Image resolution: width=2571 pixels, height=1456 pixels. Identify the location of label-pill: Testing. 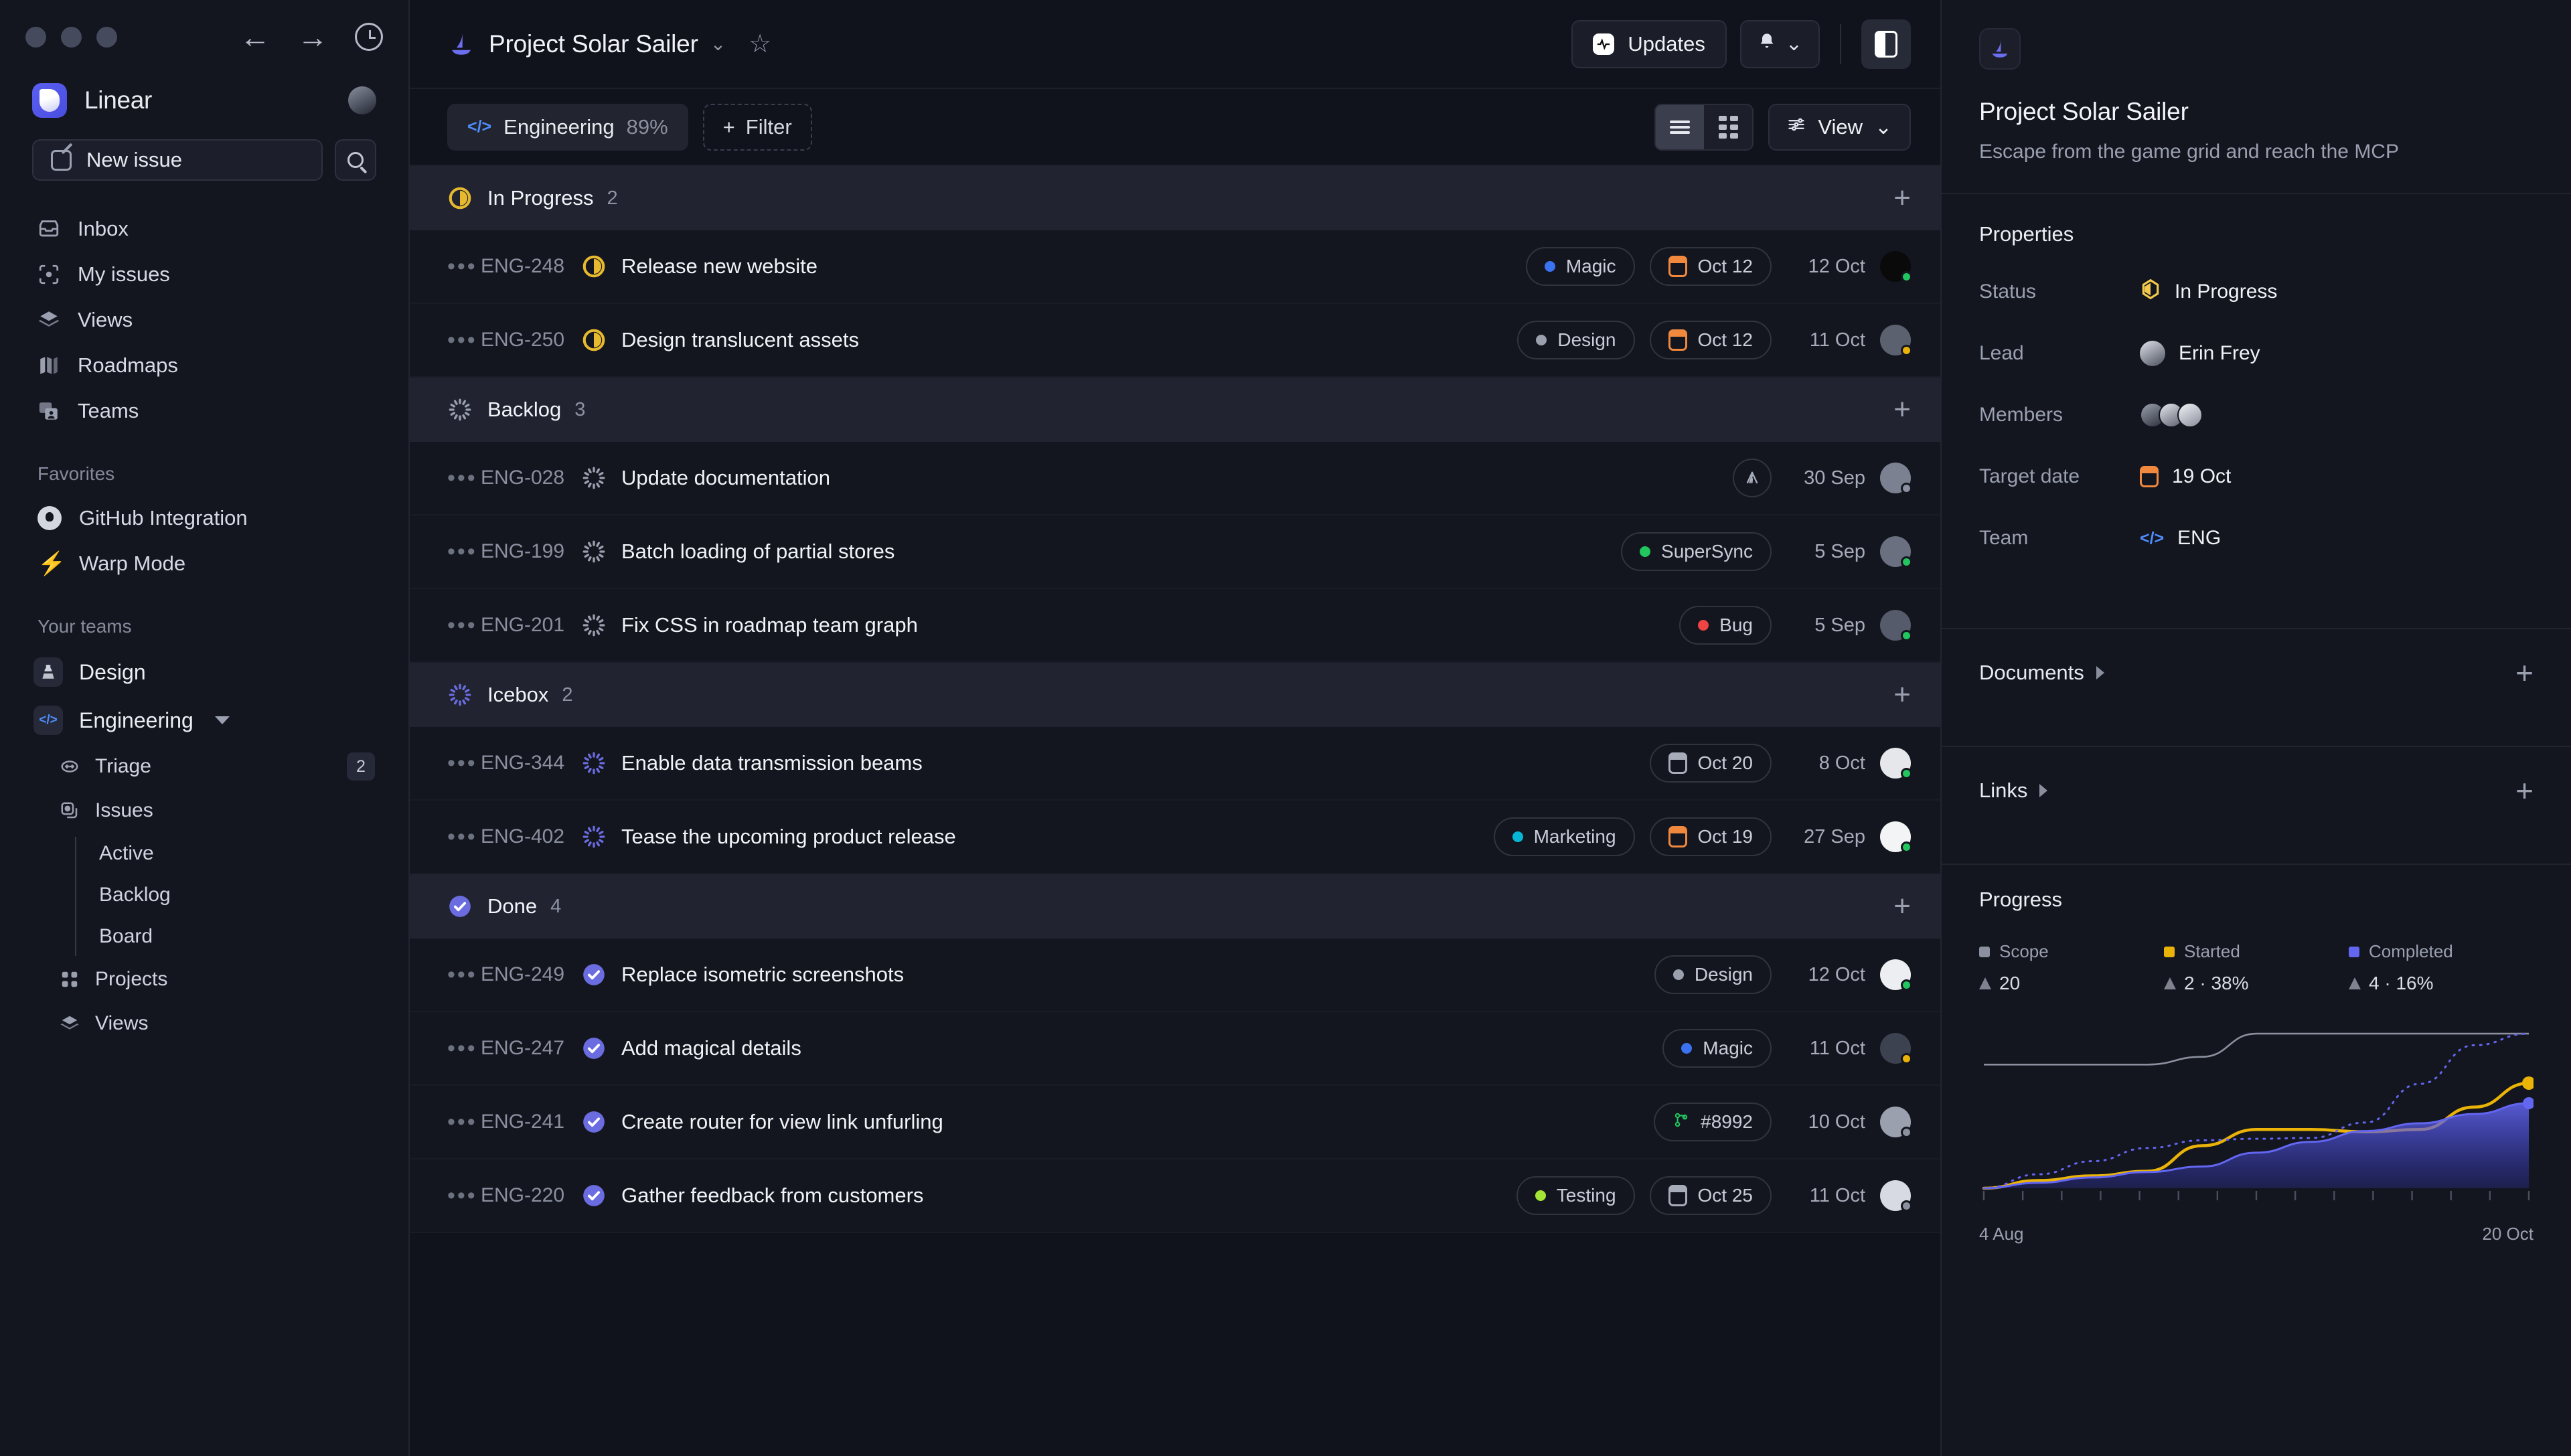
(1575, 1195).